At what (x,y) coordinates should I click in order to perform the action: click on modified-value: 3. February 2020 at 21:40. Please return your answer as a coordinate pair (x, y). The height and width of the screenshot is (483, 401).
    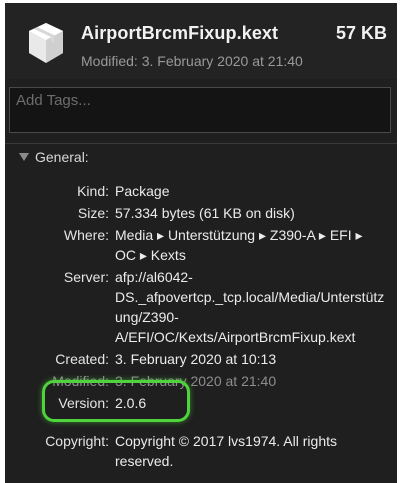
    Looking at the image, I should click on (196, 381).